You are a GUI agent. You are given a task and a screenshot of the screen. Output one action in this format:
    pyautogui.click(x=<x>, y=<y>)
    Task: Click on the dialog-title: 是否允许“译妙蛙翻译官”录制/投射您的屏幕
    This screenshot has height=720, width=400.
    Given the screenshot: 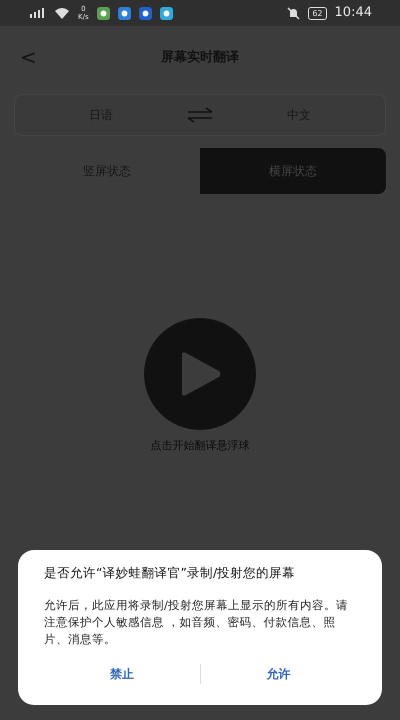 What is the action you would take?
    pyautogui.click(x=170, y=573)
    